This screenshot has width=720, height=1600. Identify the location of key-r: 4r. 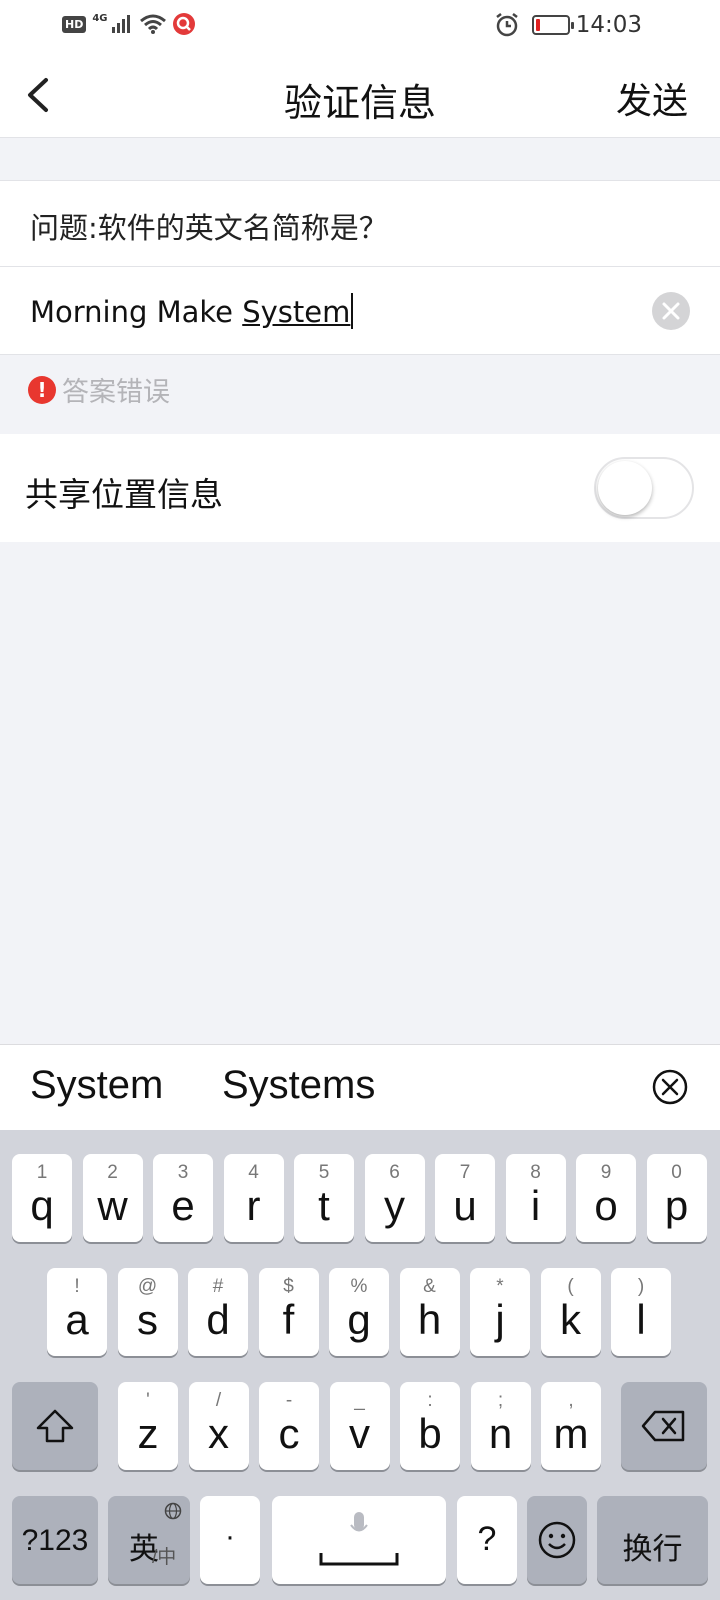
(253, 1198).